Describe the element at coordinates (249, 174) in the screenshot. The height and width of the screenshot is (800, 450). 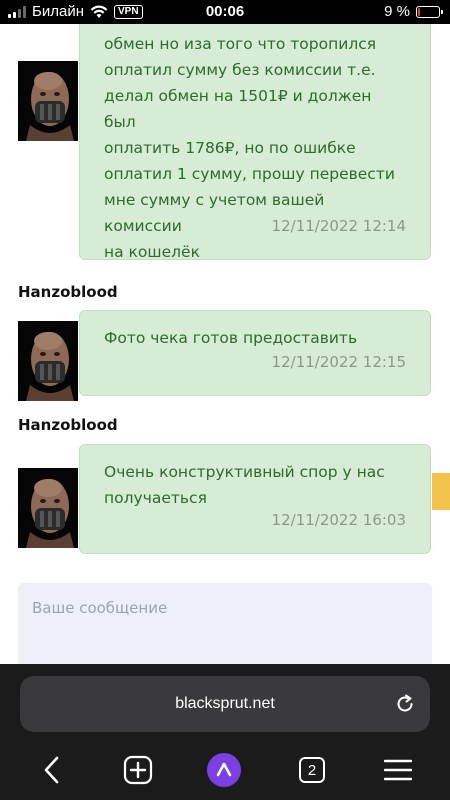
I see `message-line: оплатил 1 сумму, прошу перевести` at that location.